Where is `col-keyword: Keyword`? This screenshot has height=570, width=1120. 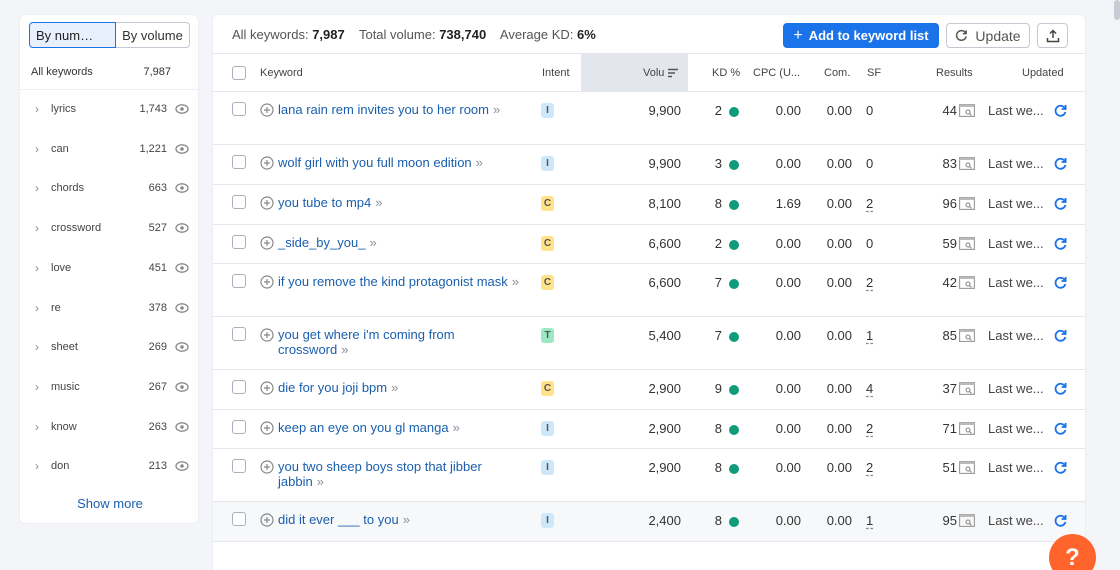 col-keyword: Keyword is located at coordinates (281, 73).